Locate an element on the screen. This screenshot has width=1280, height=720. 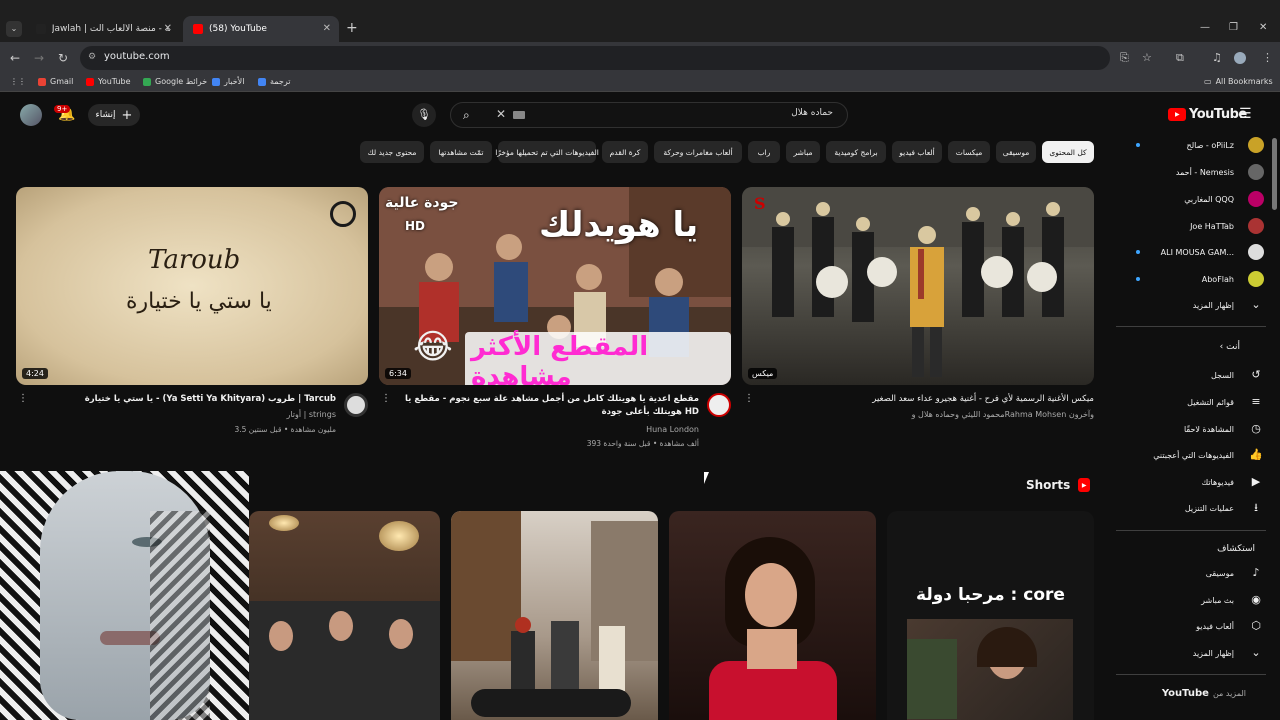
sidebar-item-liked-videos: الفيديوهات التي أعجبتني 👍 is located at coordinates (1186, 455).